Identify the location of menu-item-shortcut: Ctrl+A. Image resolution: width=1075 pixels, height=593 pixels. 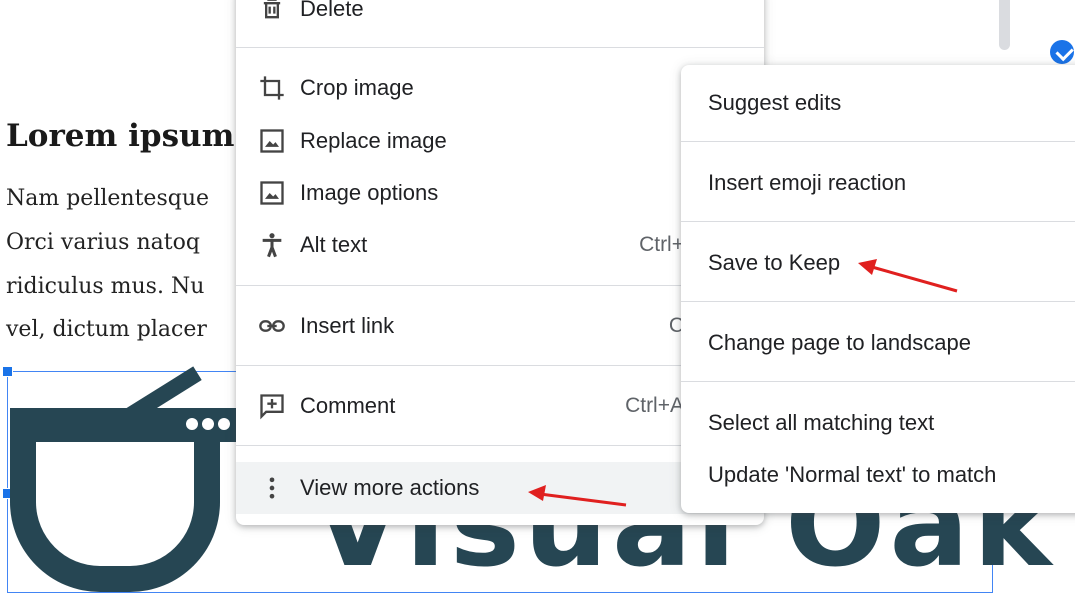
(654, 405).